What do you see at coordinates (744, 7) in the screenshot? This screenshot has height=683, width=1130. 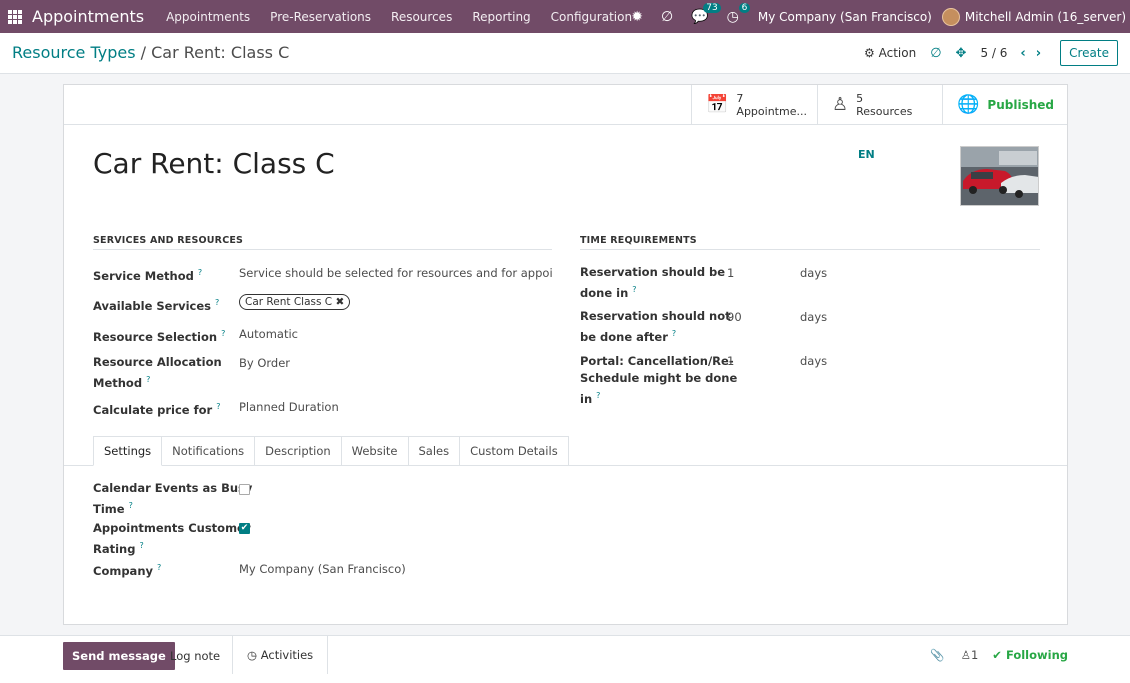 I see `activities-badge: 6` at bounding box center [744, 7].